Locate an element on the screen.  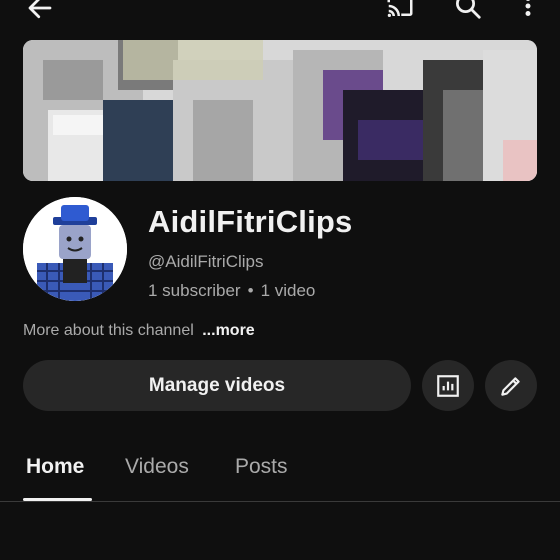
channel-name: AidilFitriClips is located at coordinates (250, 221).